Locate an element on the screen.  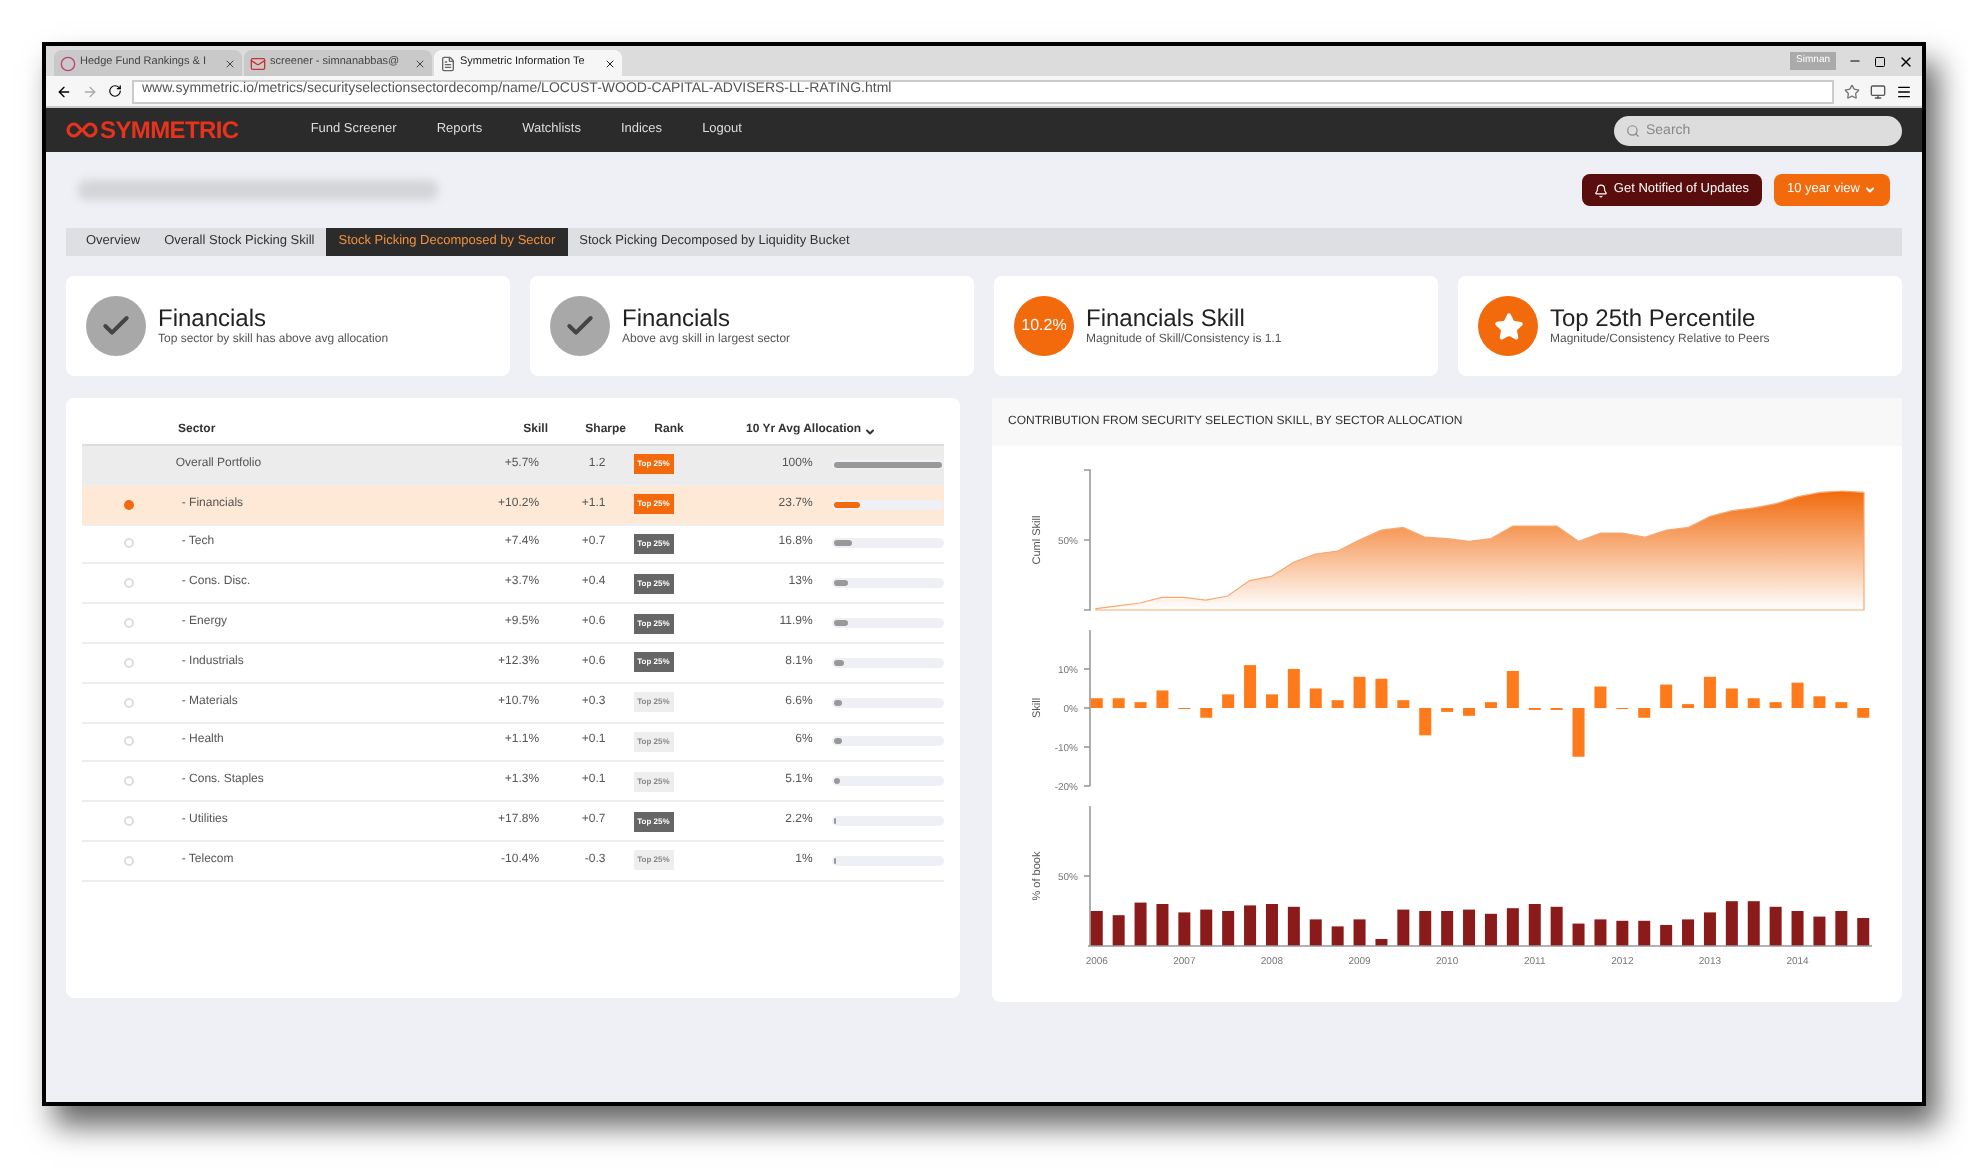
menu-icon is located at coordinates (1904, 91).